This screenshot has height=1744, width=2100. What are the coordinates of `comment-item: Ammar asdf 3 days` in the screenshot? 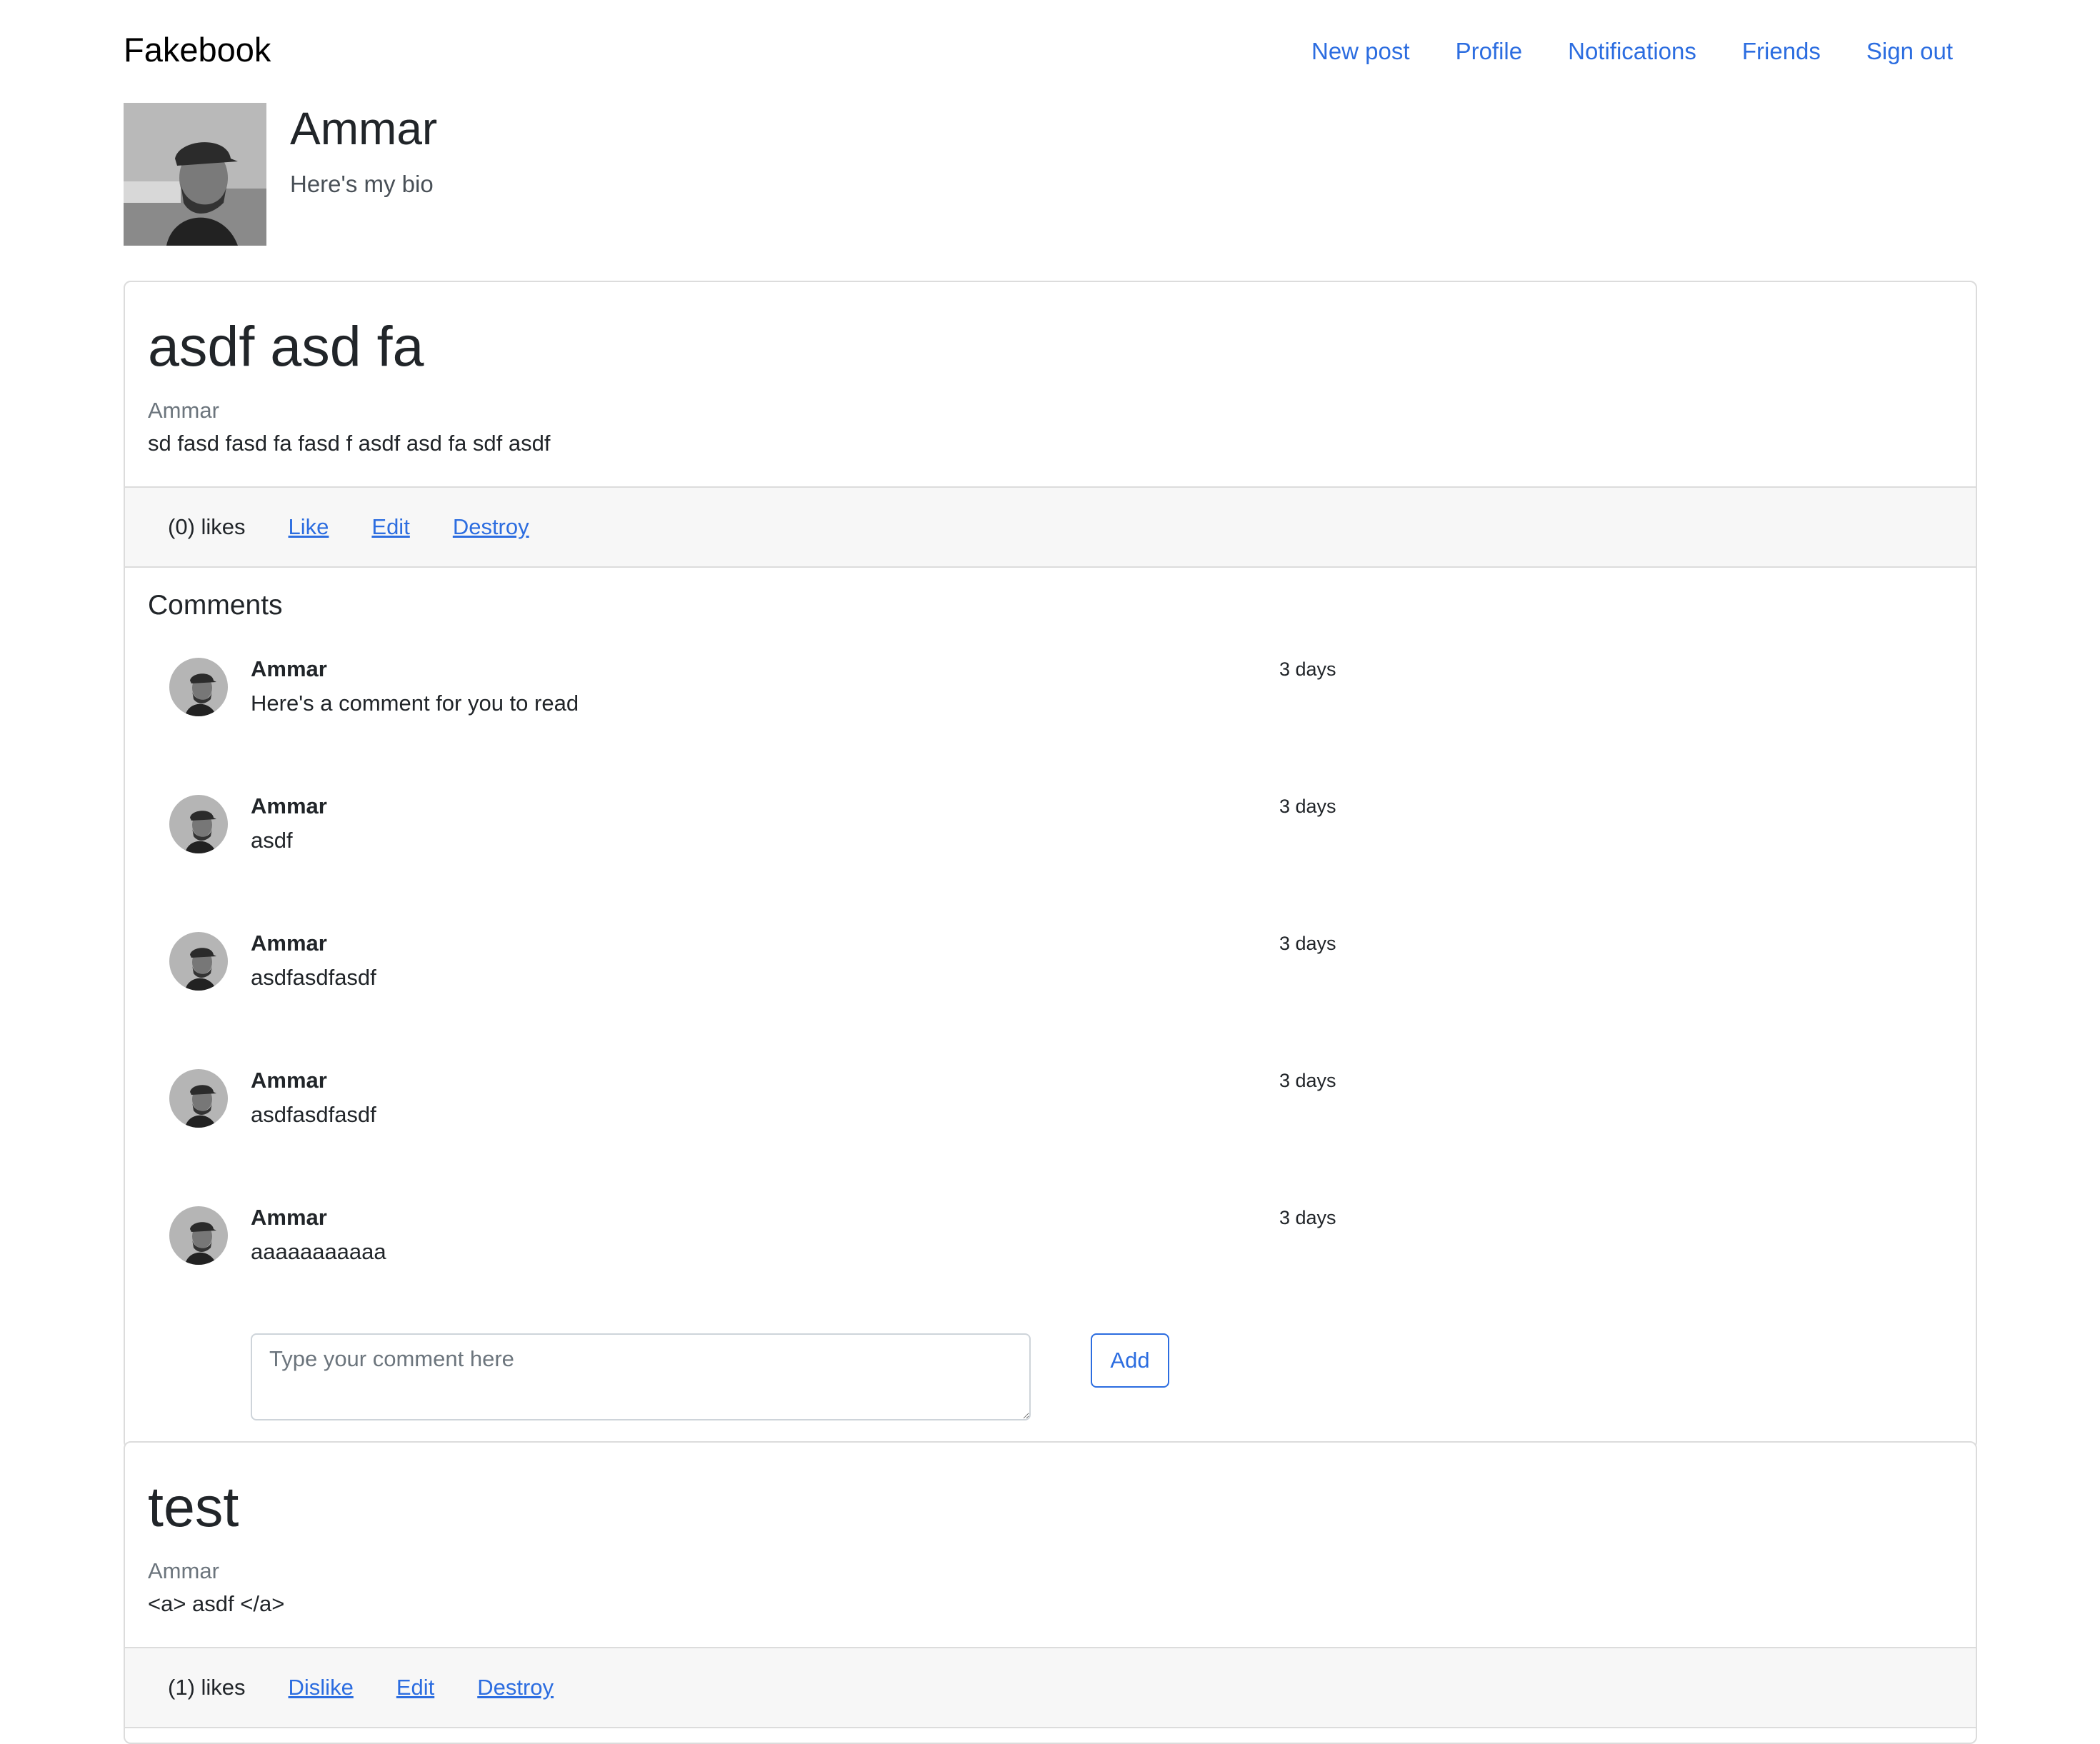 It's located at (1050, 859).